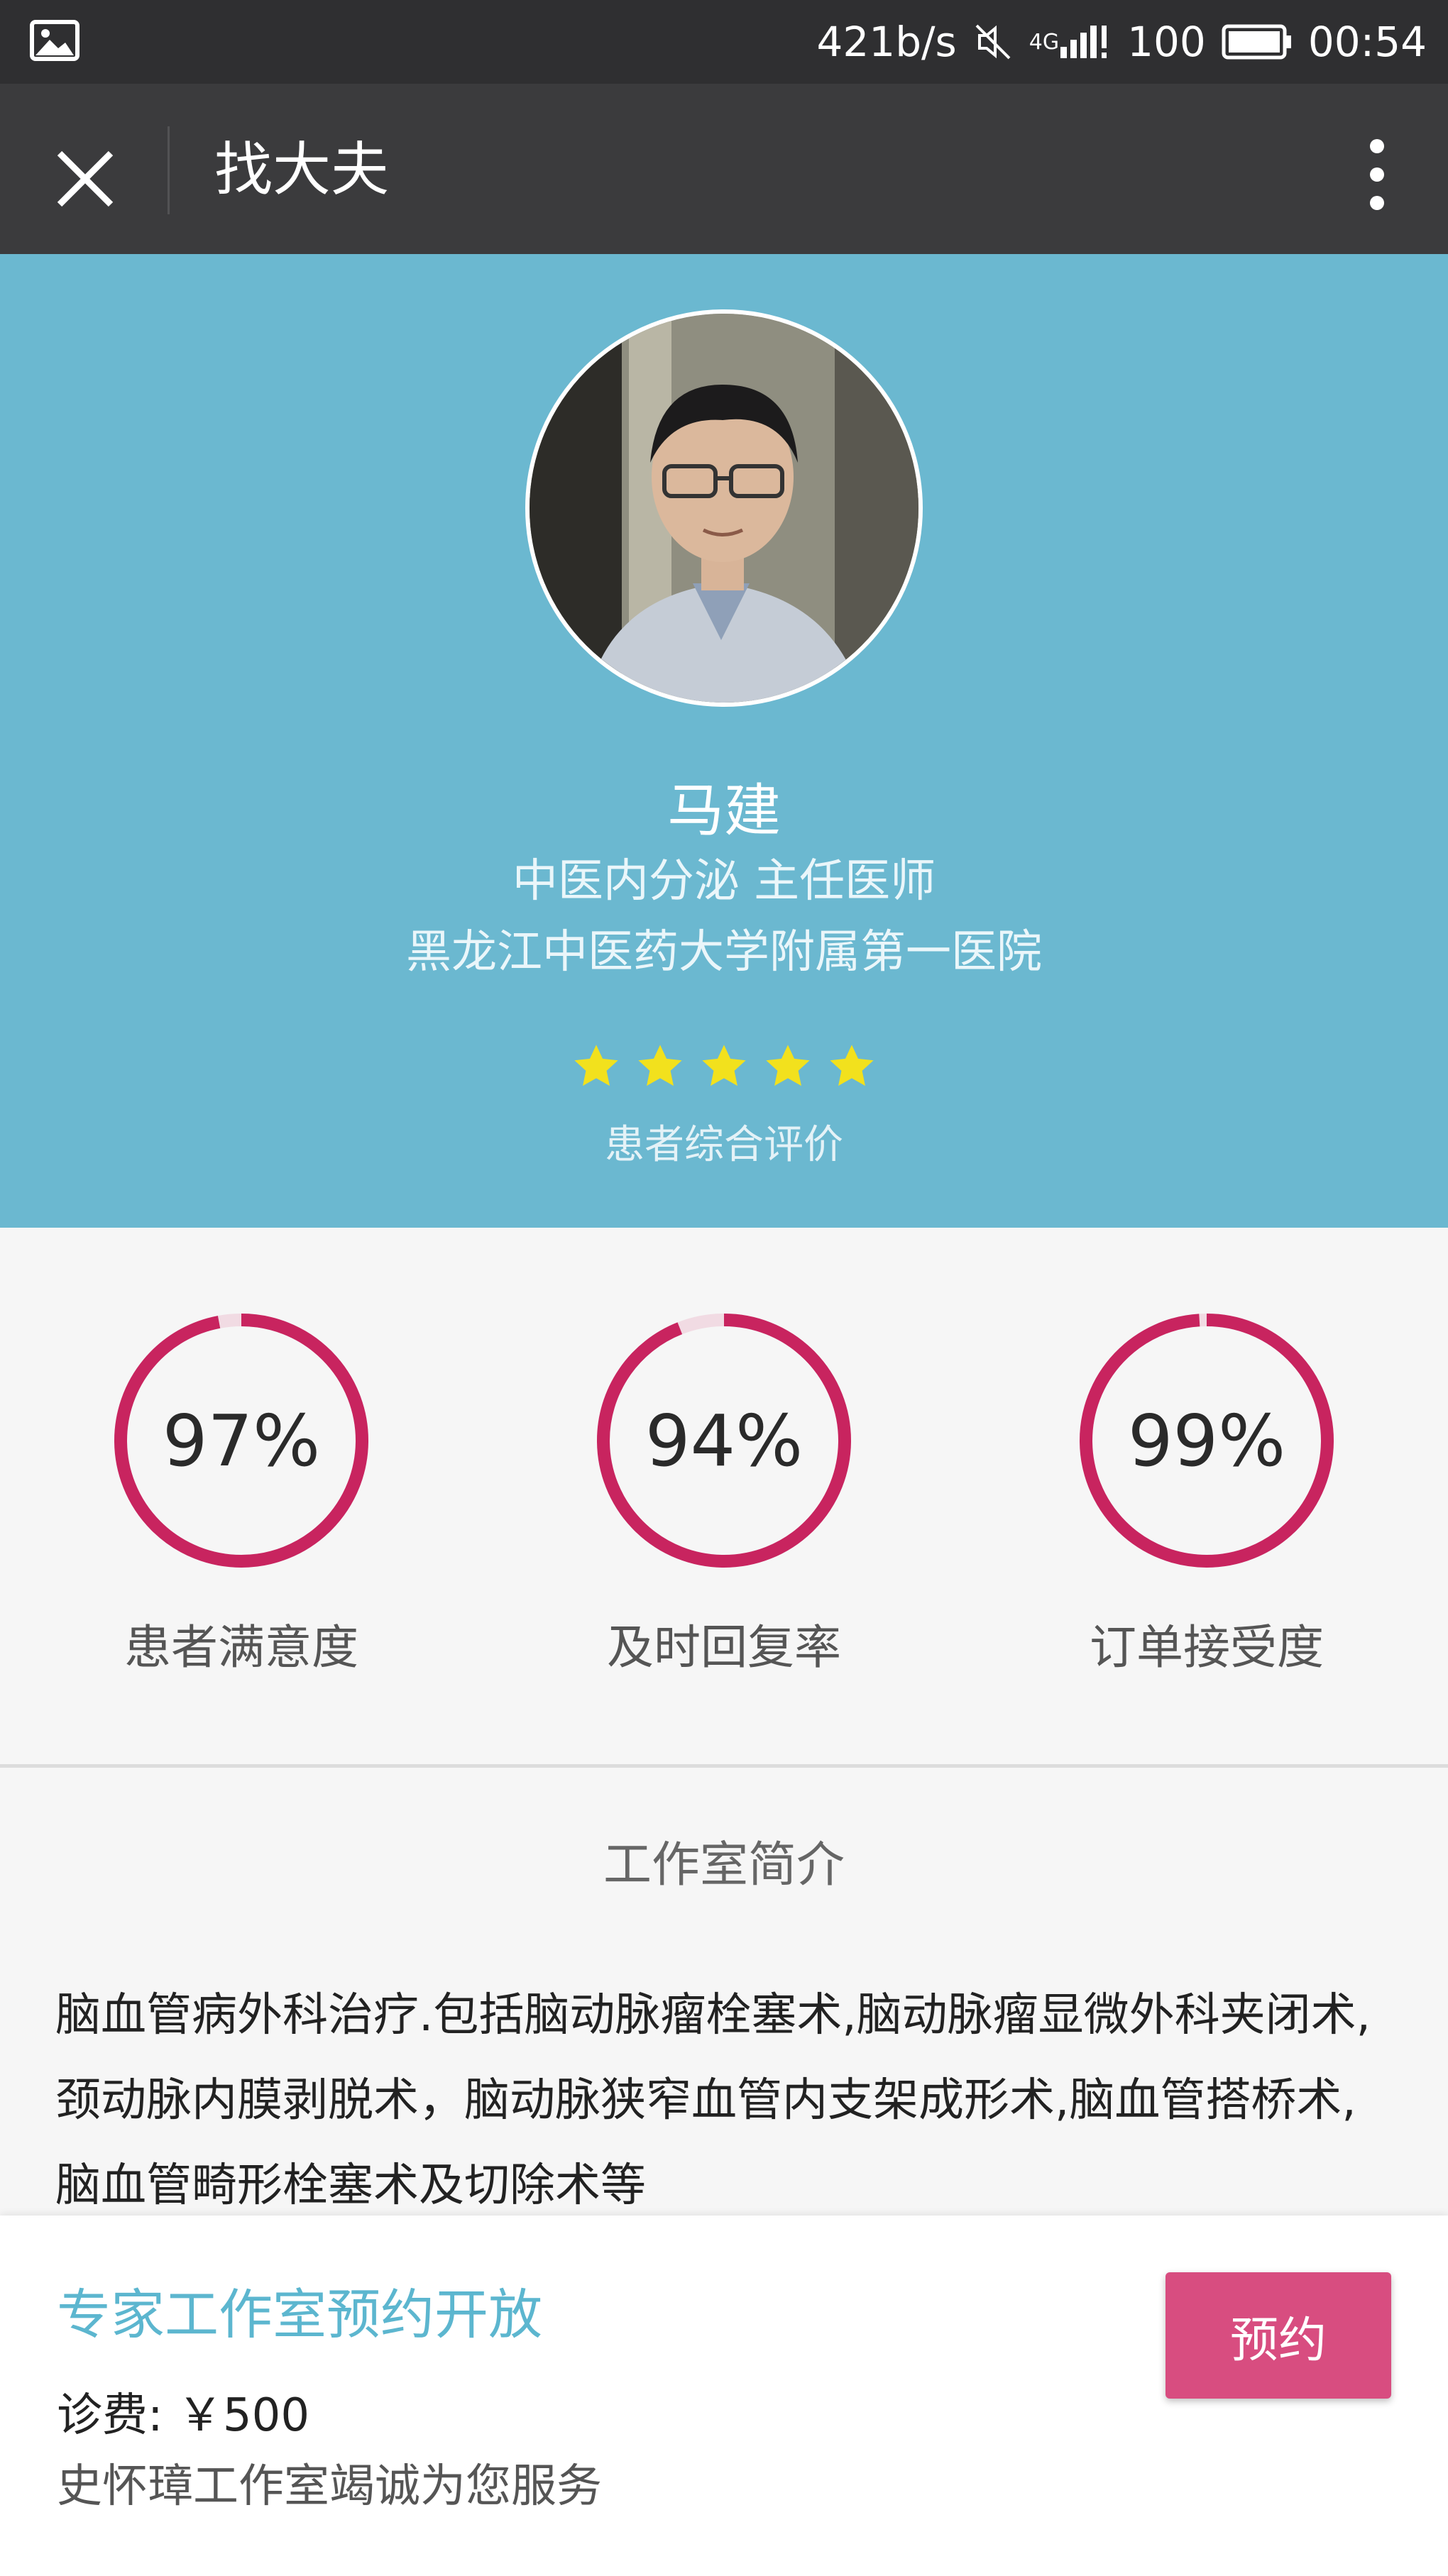 The height and width of the screenshot is (2576, 1448). I want to click on stat-satisfaction: 97% 患者满意度, so click(242, 1492).